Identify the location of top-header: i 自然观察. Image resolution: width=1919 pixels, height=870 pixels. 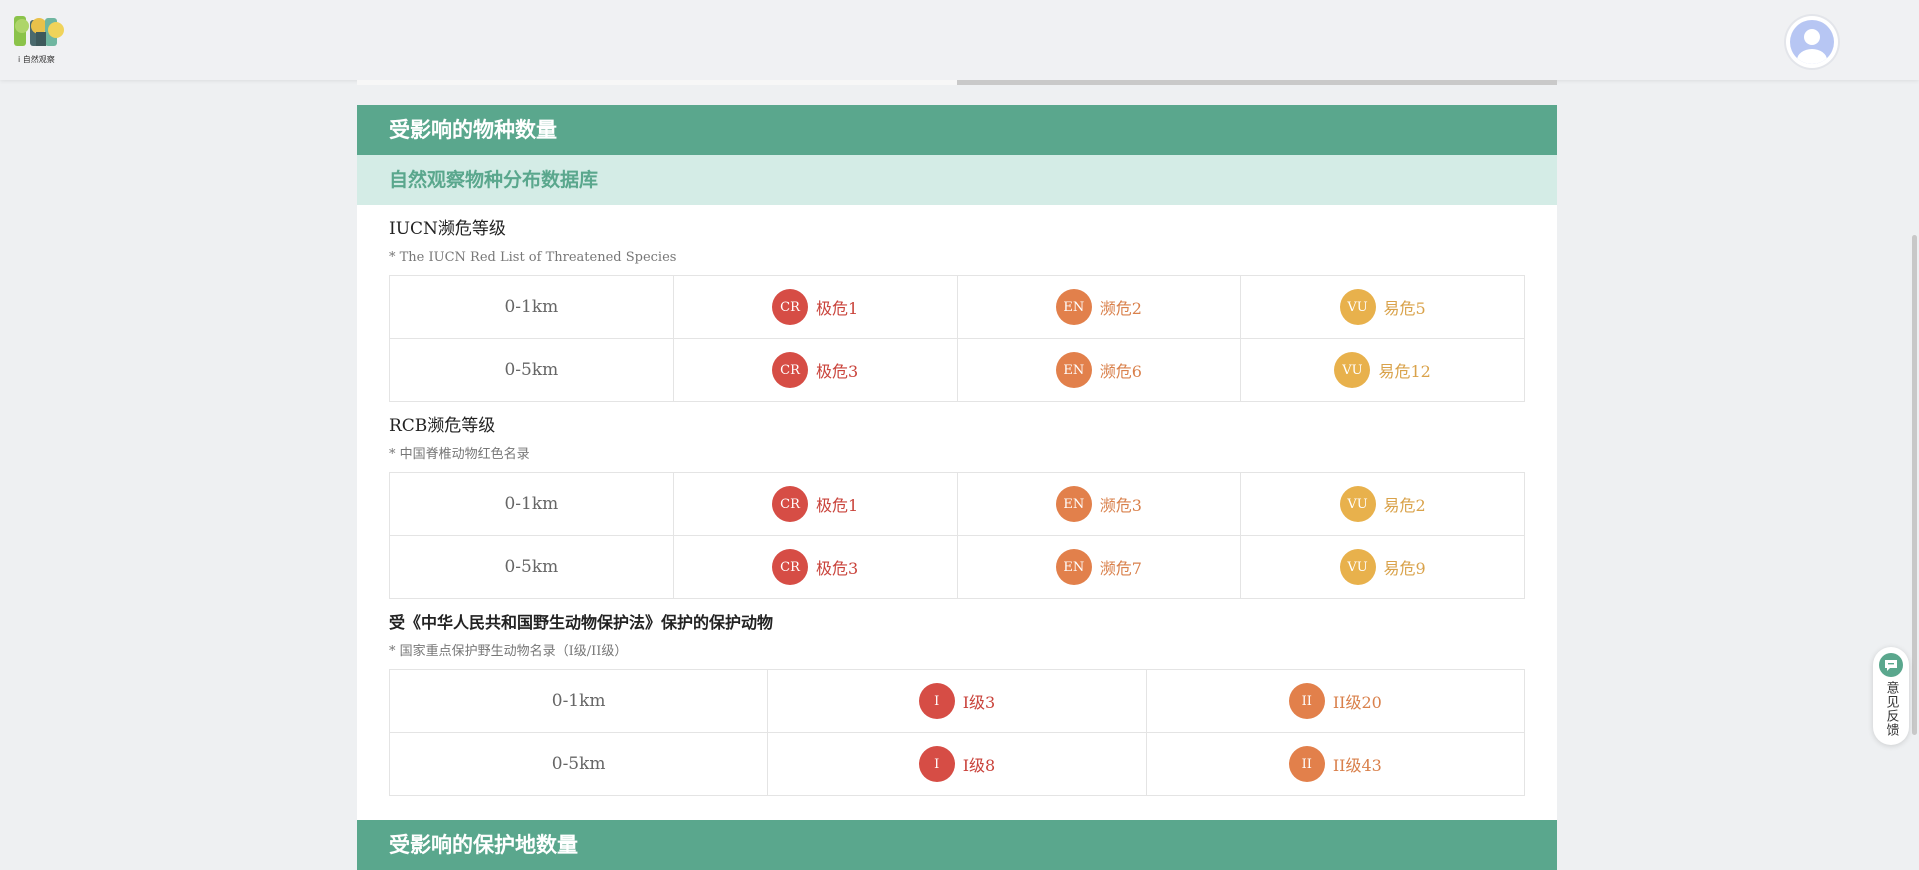
(959, 40).